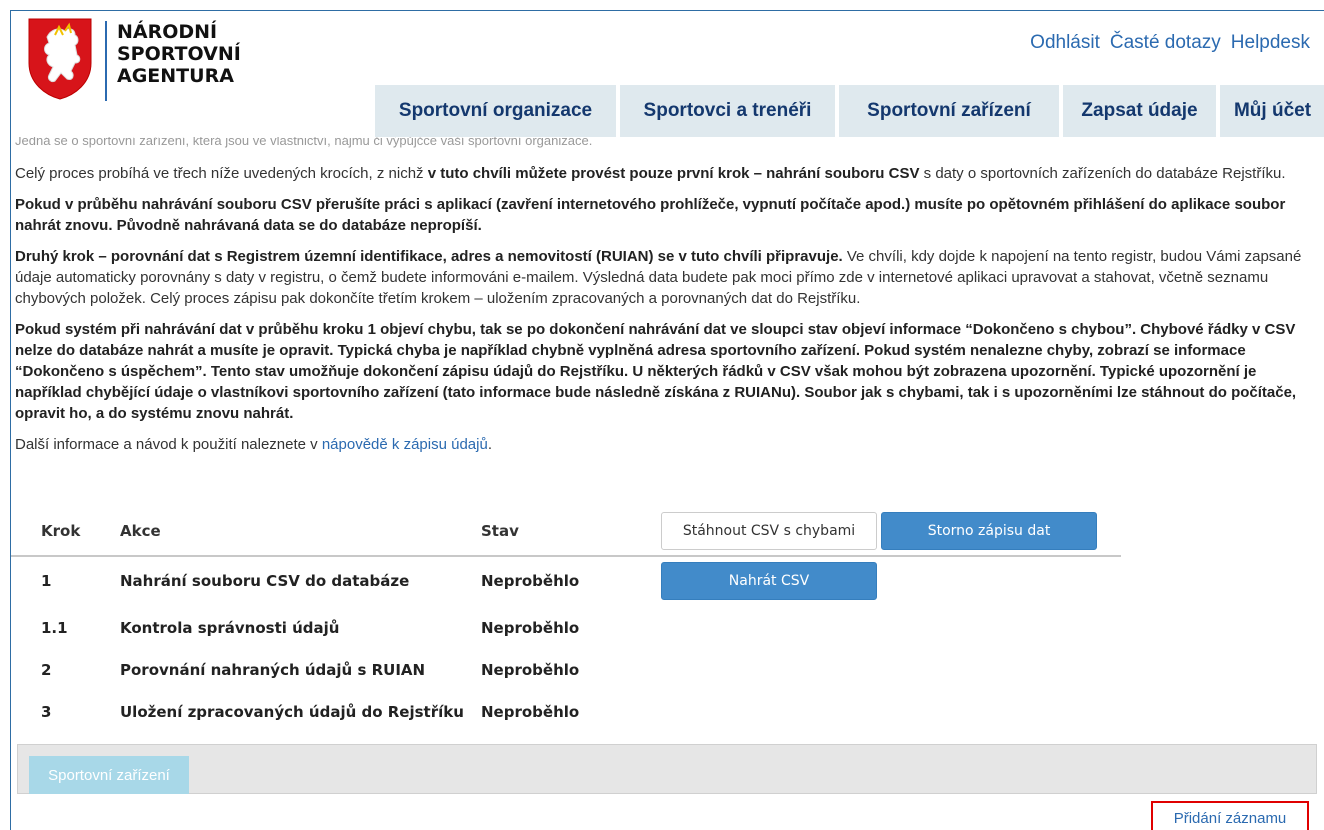  What do you see at coordinates (989, 531) in the screenshot?
I see `storno-button: Storno zápisu dat` at bounding box center [989, 531].